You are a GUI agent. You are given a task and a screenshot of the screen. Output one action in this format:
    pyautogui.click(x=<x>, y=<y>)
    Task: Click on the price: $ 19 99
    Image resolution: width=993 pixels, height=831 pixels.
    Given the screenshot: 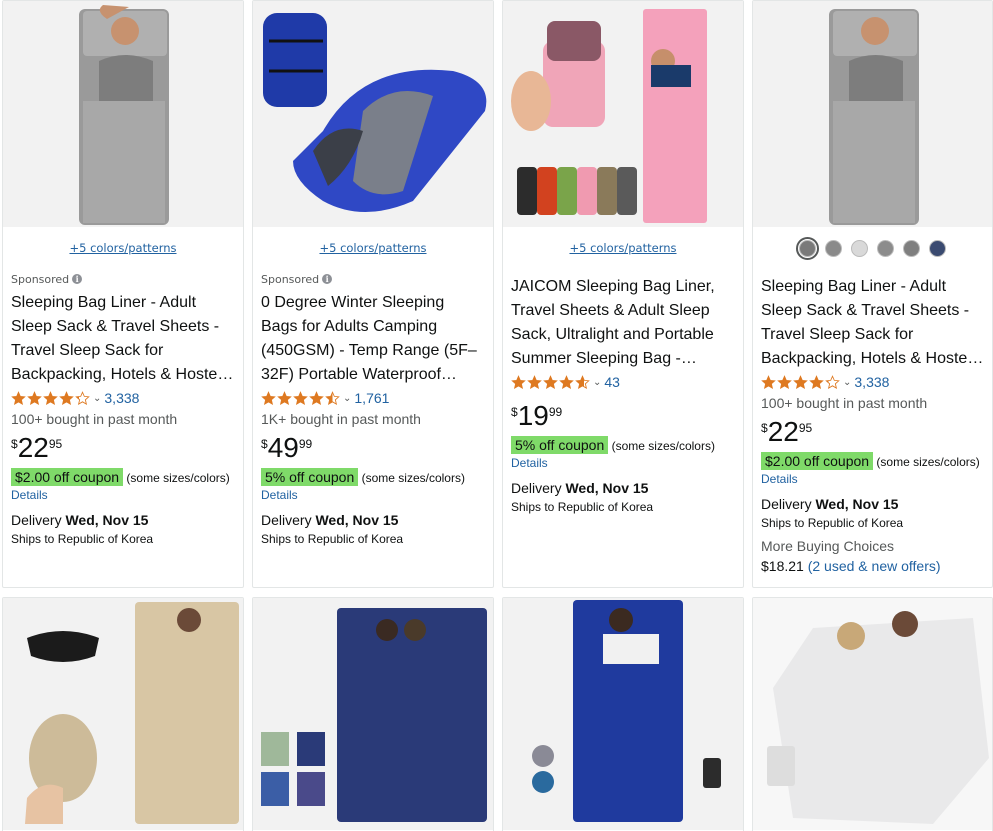 What is the action you would take?
    pyautogui.click(x=623, y=417)
    